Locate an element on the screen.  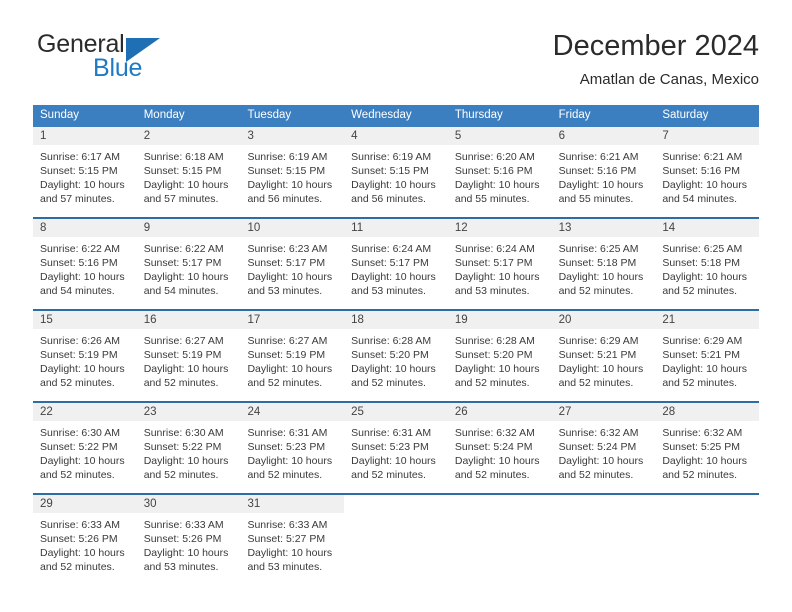
day-daylight2-text: and 56 minutes. is located at coordinates (285, 199).